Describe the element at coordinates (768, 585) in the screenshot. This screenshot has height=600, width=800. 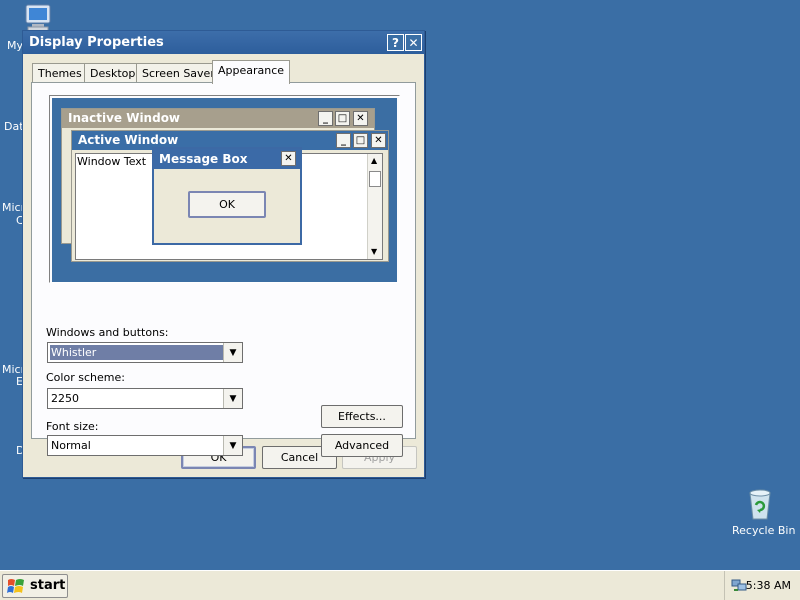
I see `clock: 5:38 AM` at that location.